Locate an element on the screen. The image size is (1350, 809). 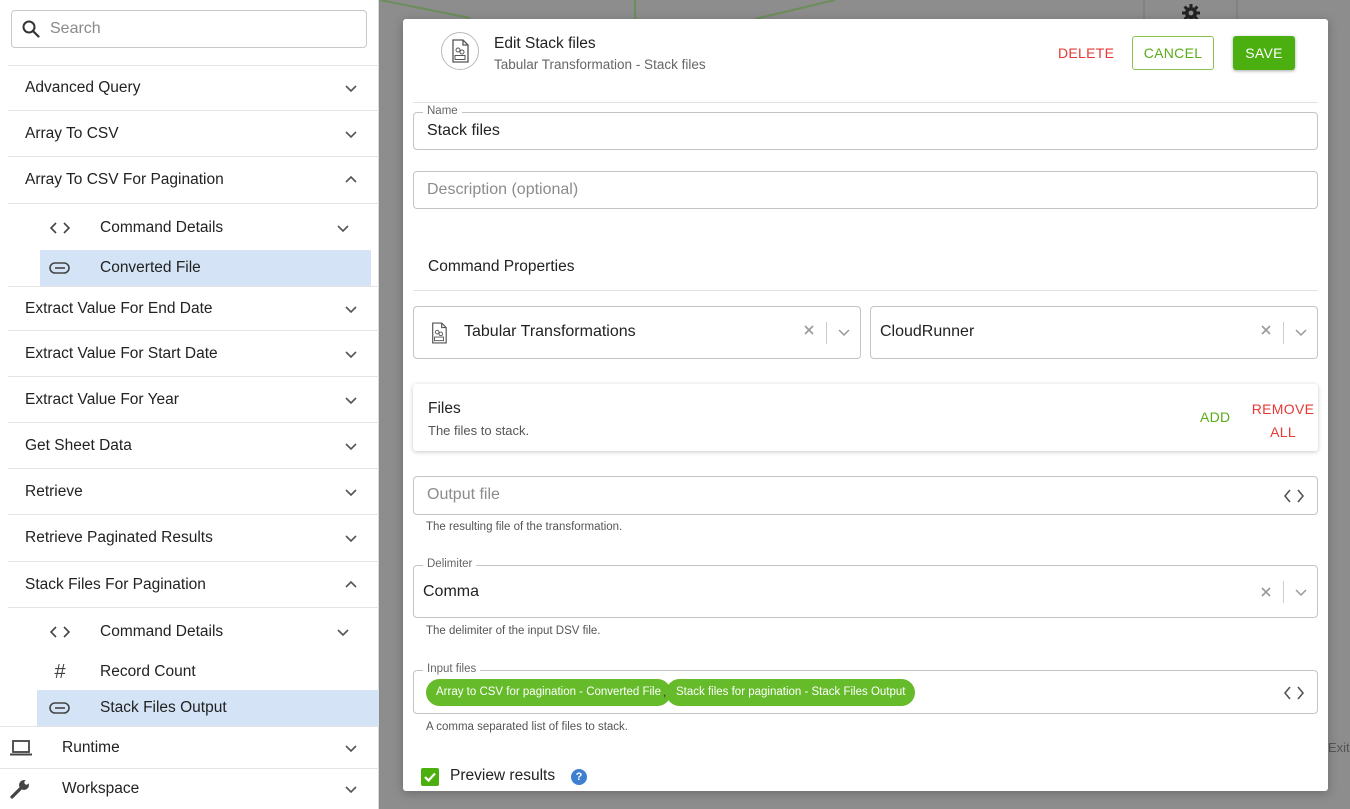
preview-checkbox is located at coordinates (430, 777).